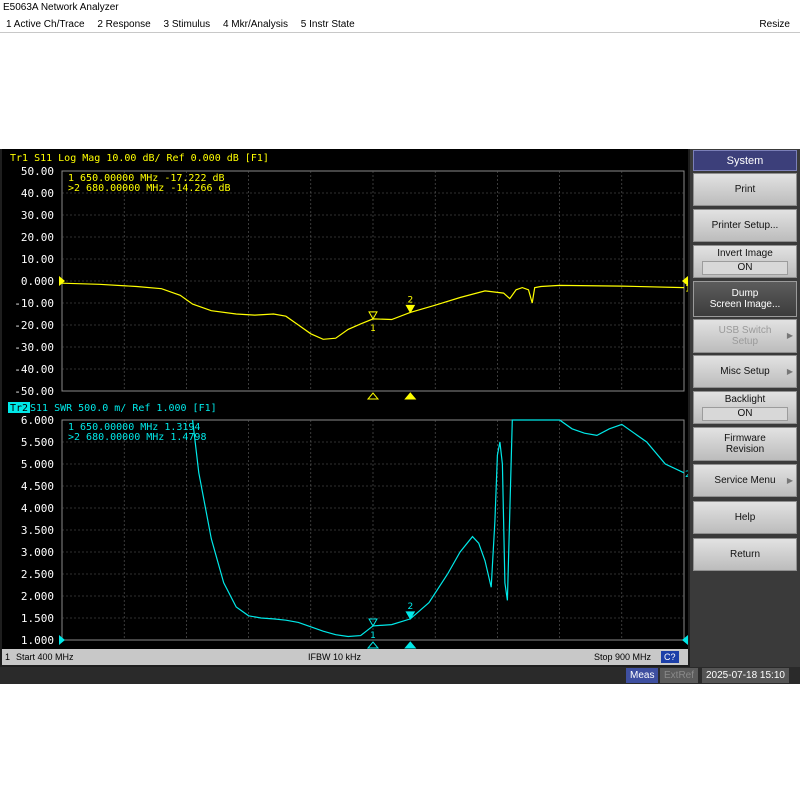 This screenshot has height=800, width=800. I want to click on tr1-ytick-label: -40.00, so click(34, 369).